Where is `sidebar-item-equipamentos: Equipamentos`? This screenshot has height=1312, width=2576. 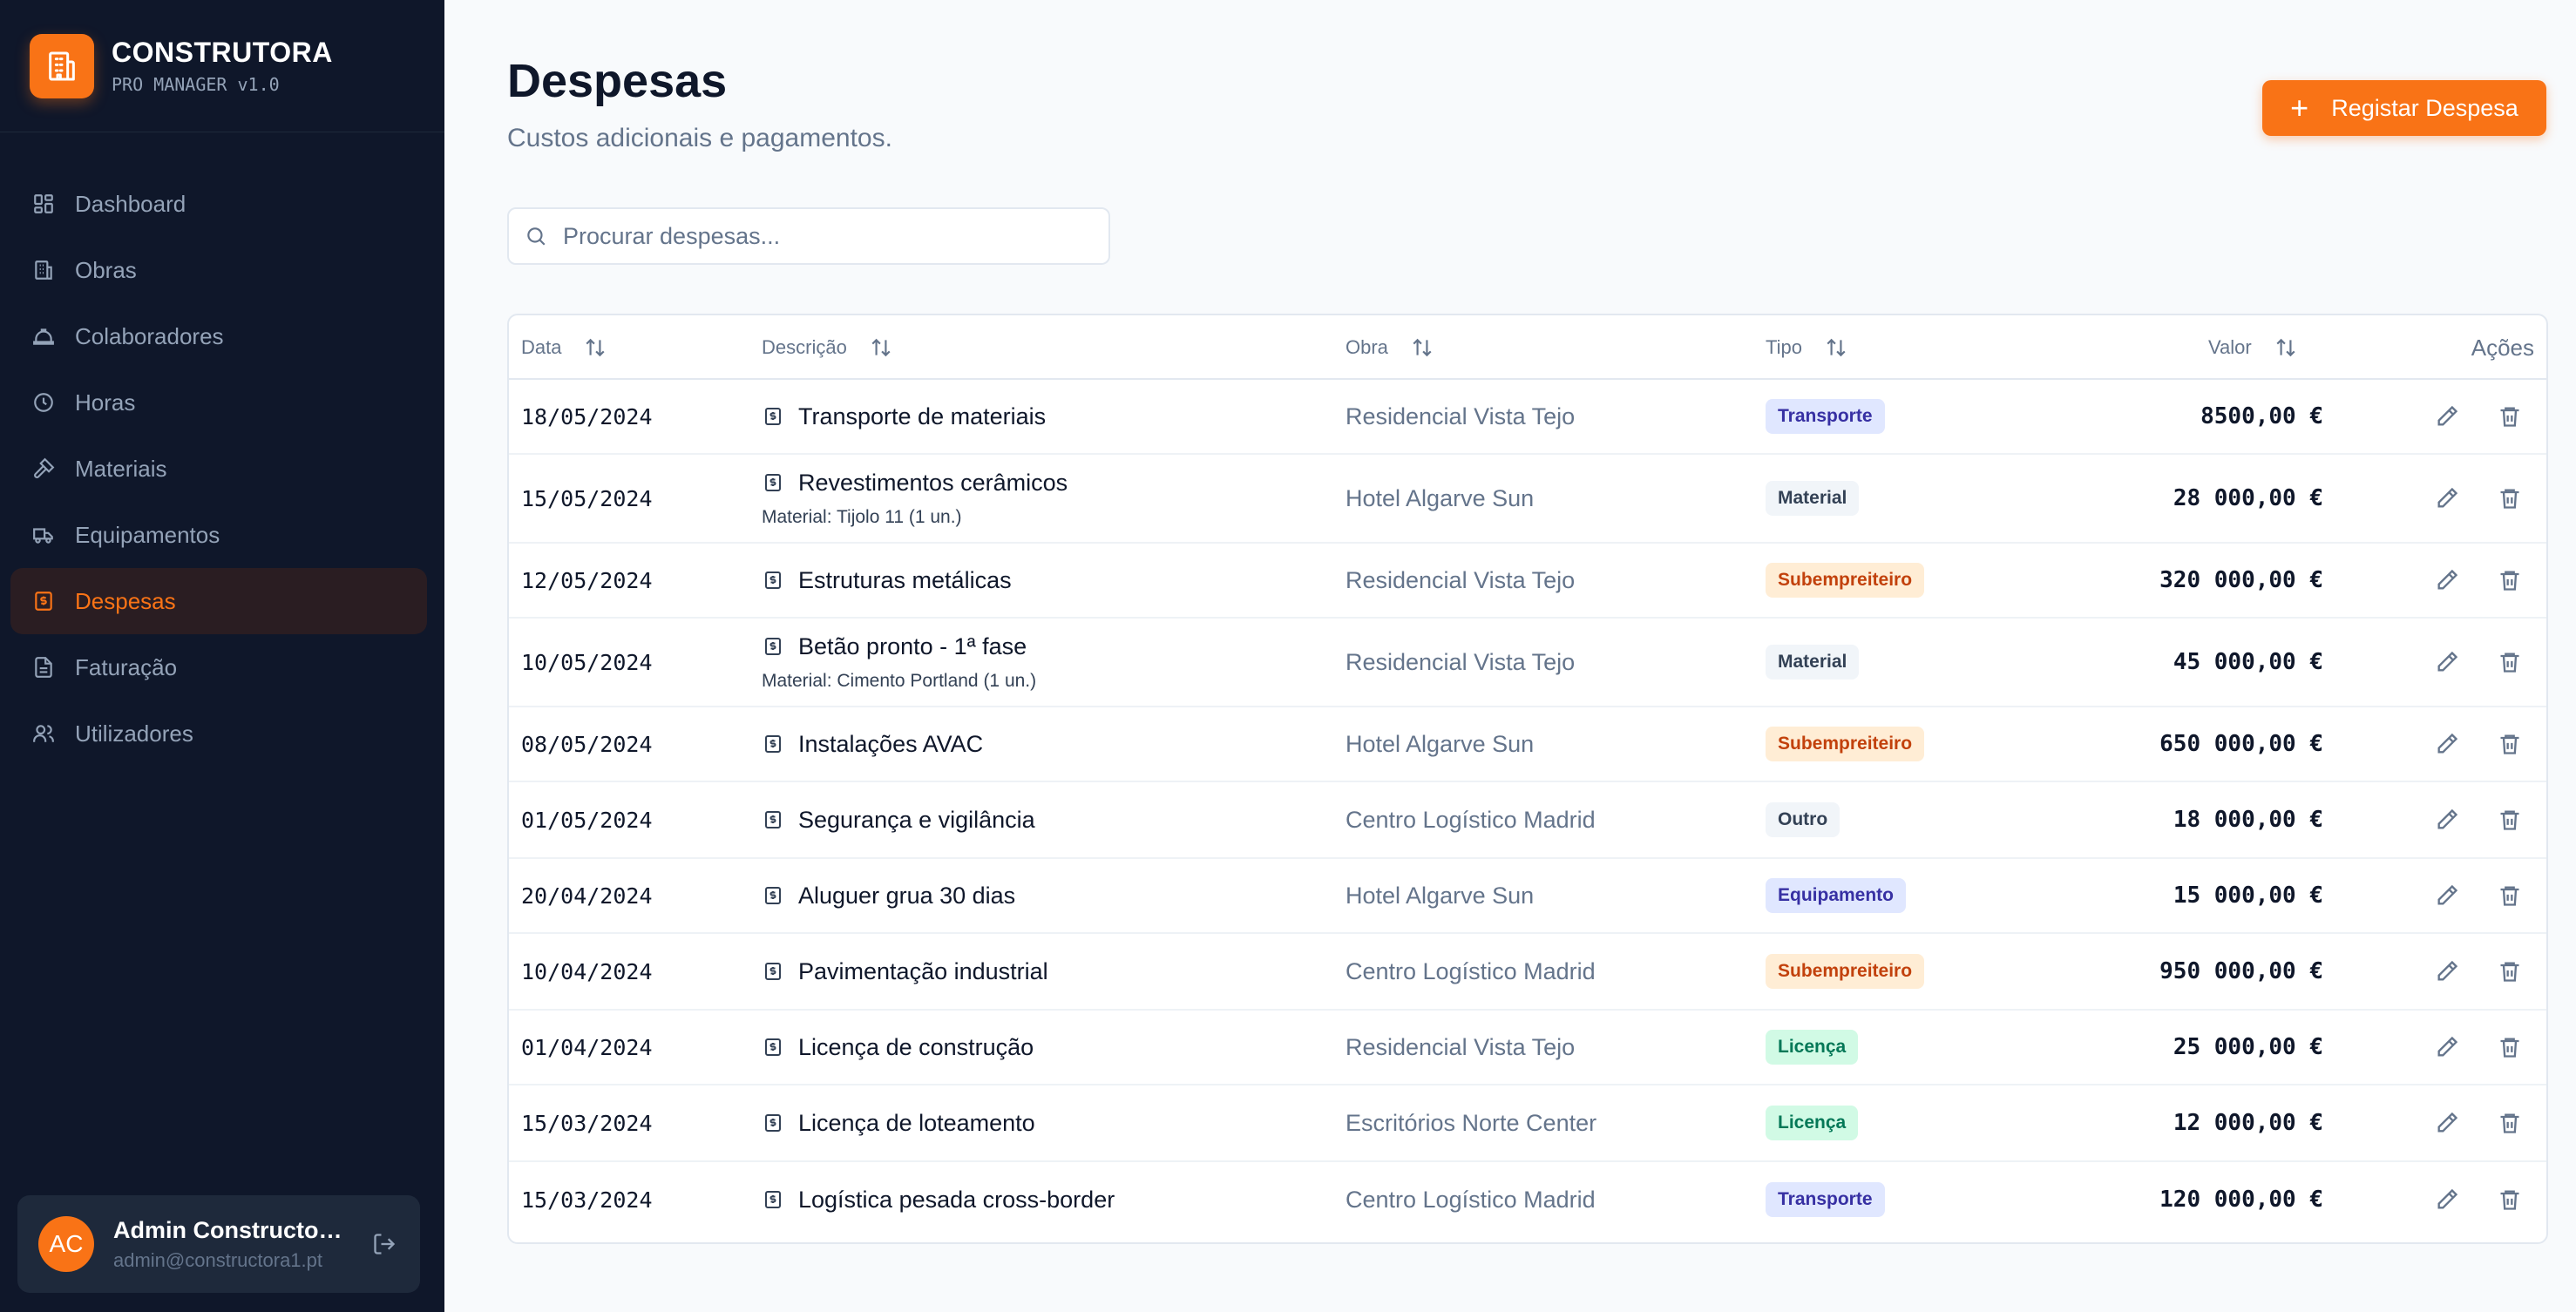
sidebar-item-equipamentos: Equipamentos is located at coordinates (219, 535).